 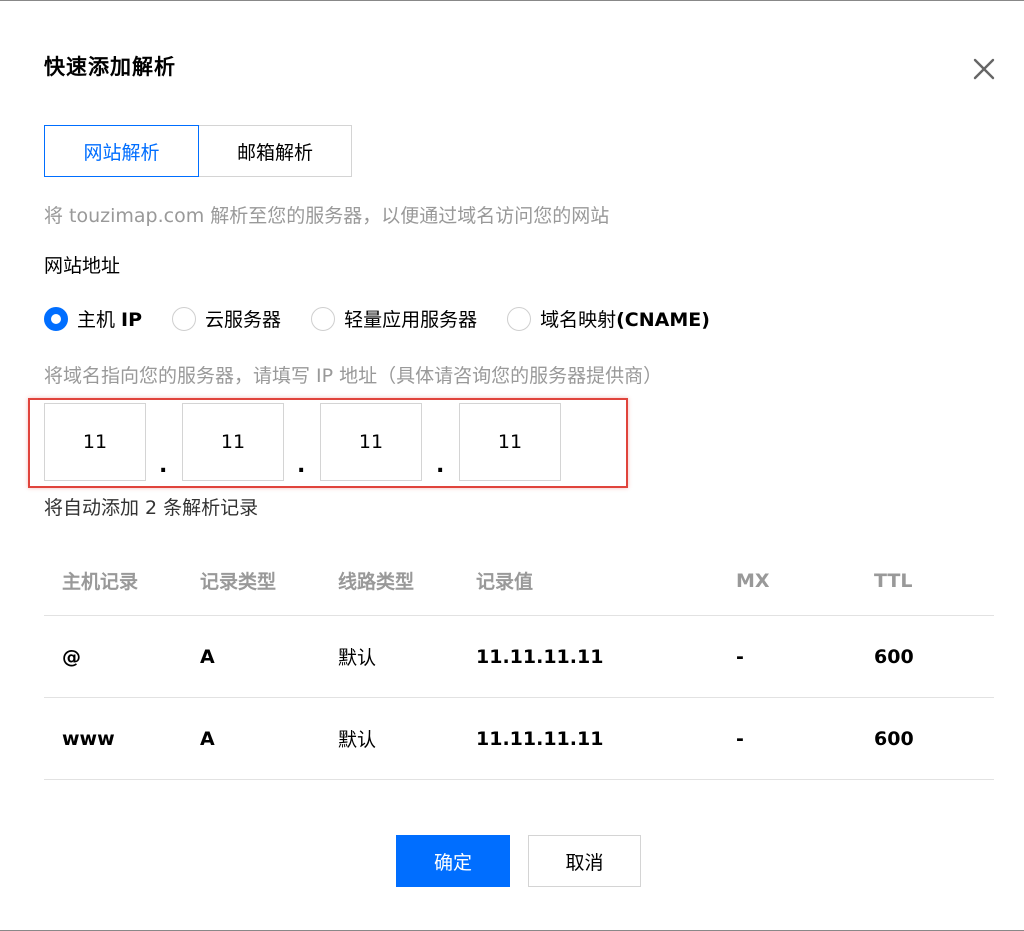 What do you see at coordinates (584, 861) in the screenshot?
I see `cancel-button: 取消` at bounding box center [584, 861].